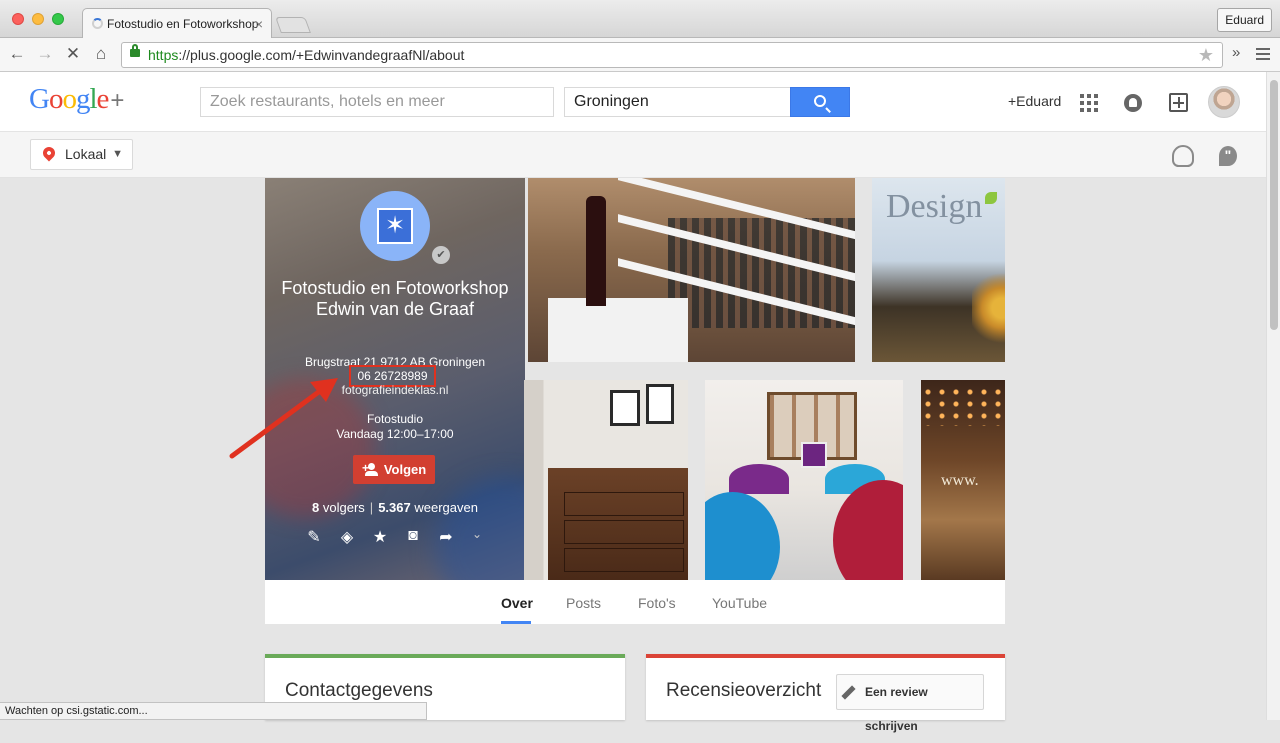 This screenshot has width=1280, height=743. Describe the element at coordinates (372, 469) in the screenshot. I see `add-person-icon: +` at that location.